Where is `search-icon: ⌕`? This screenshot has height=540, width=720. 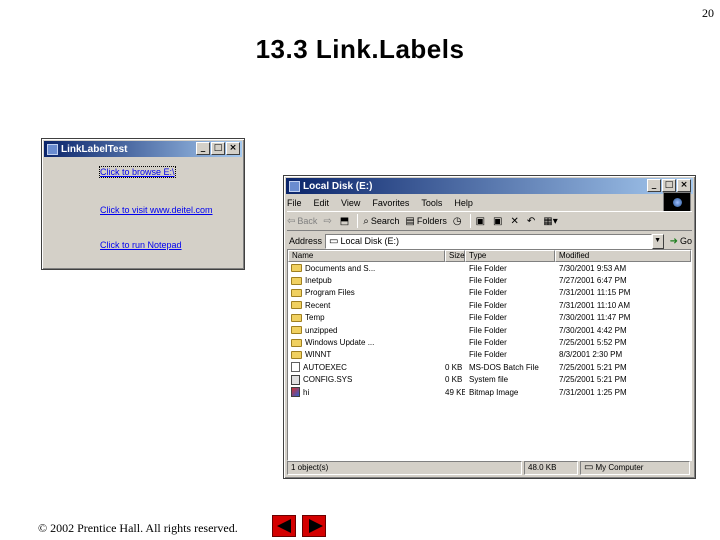 search-icon: ⌕ is located at coordinates (366, 221).